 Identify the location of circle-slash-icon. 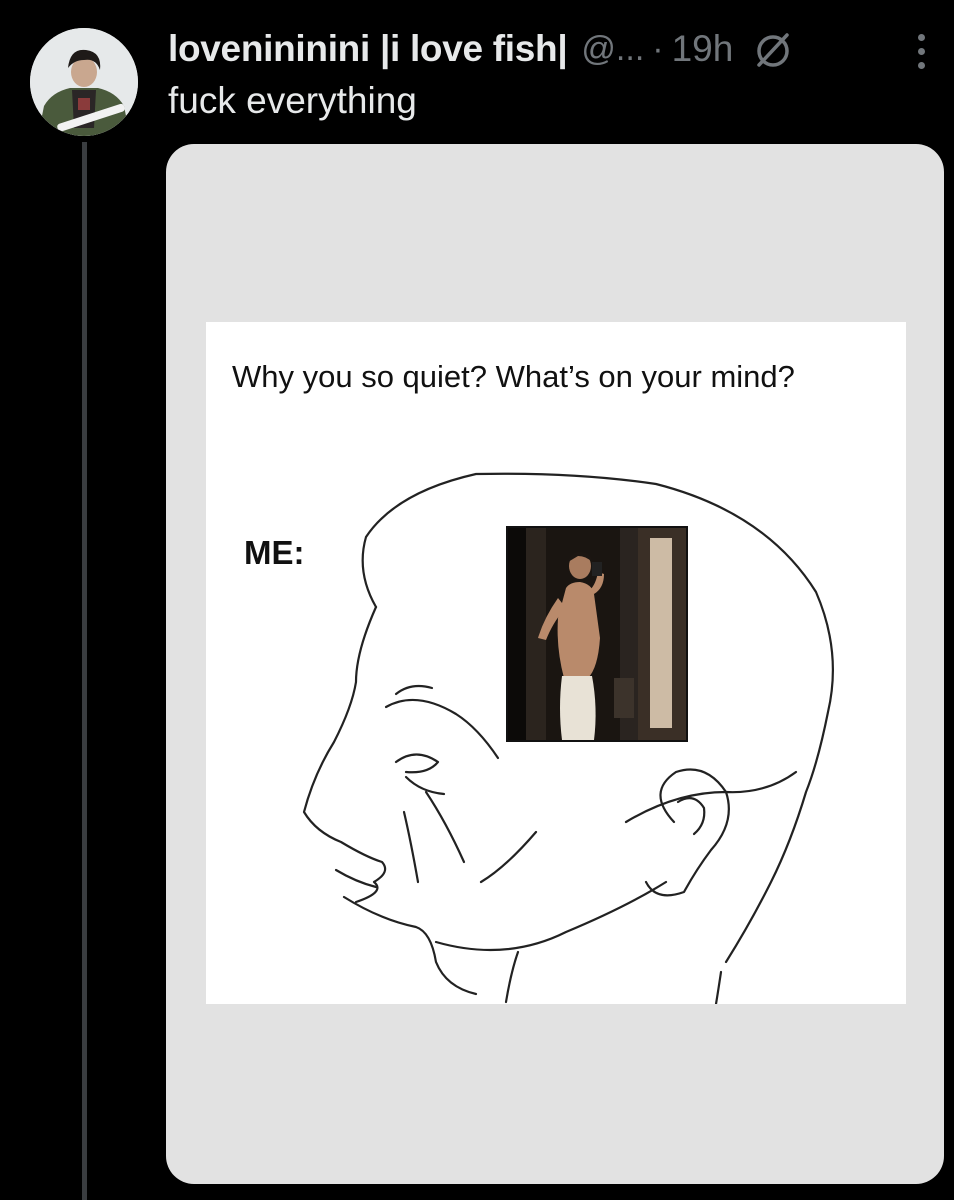
(773, 49).